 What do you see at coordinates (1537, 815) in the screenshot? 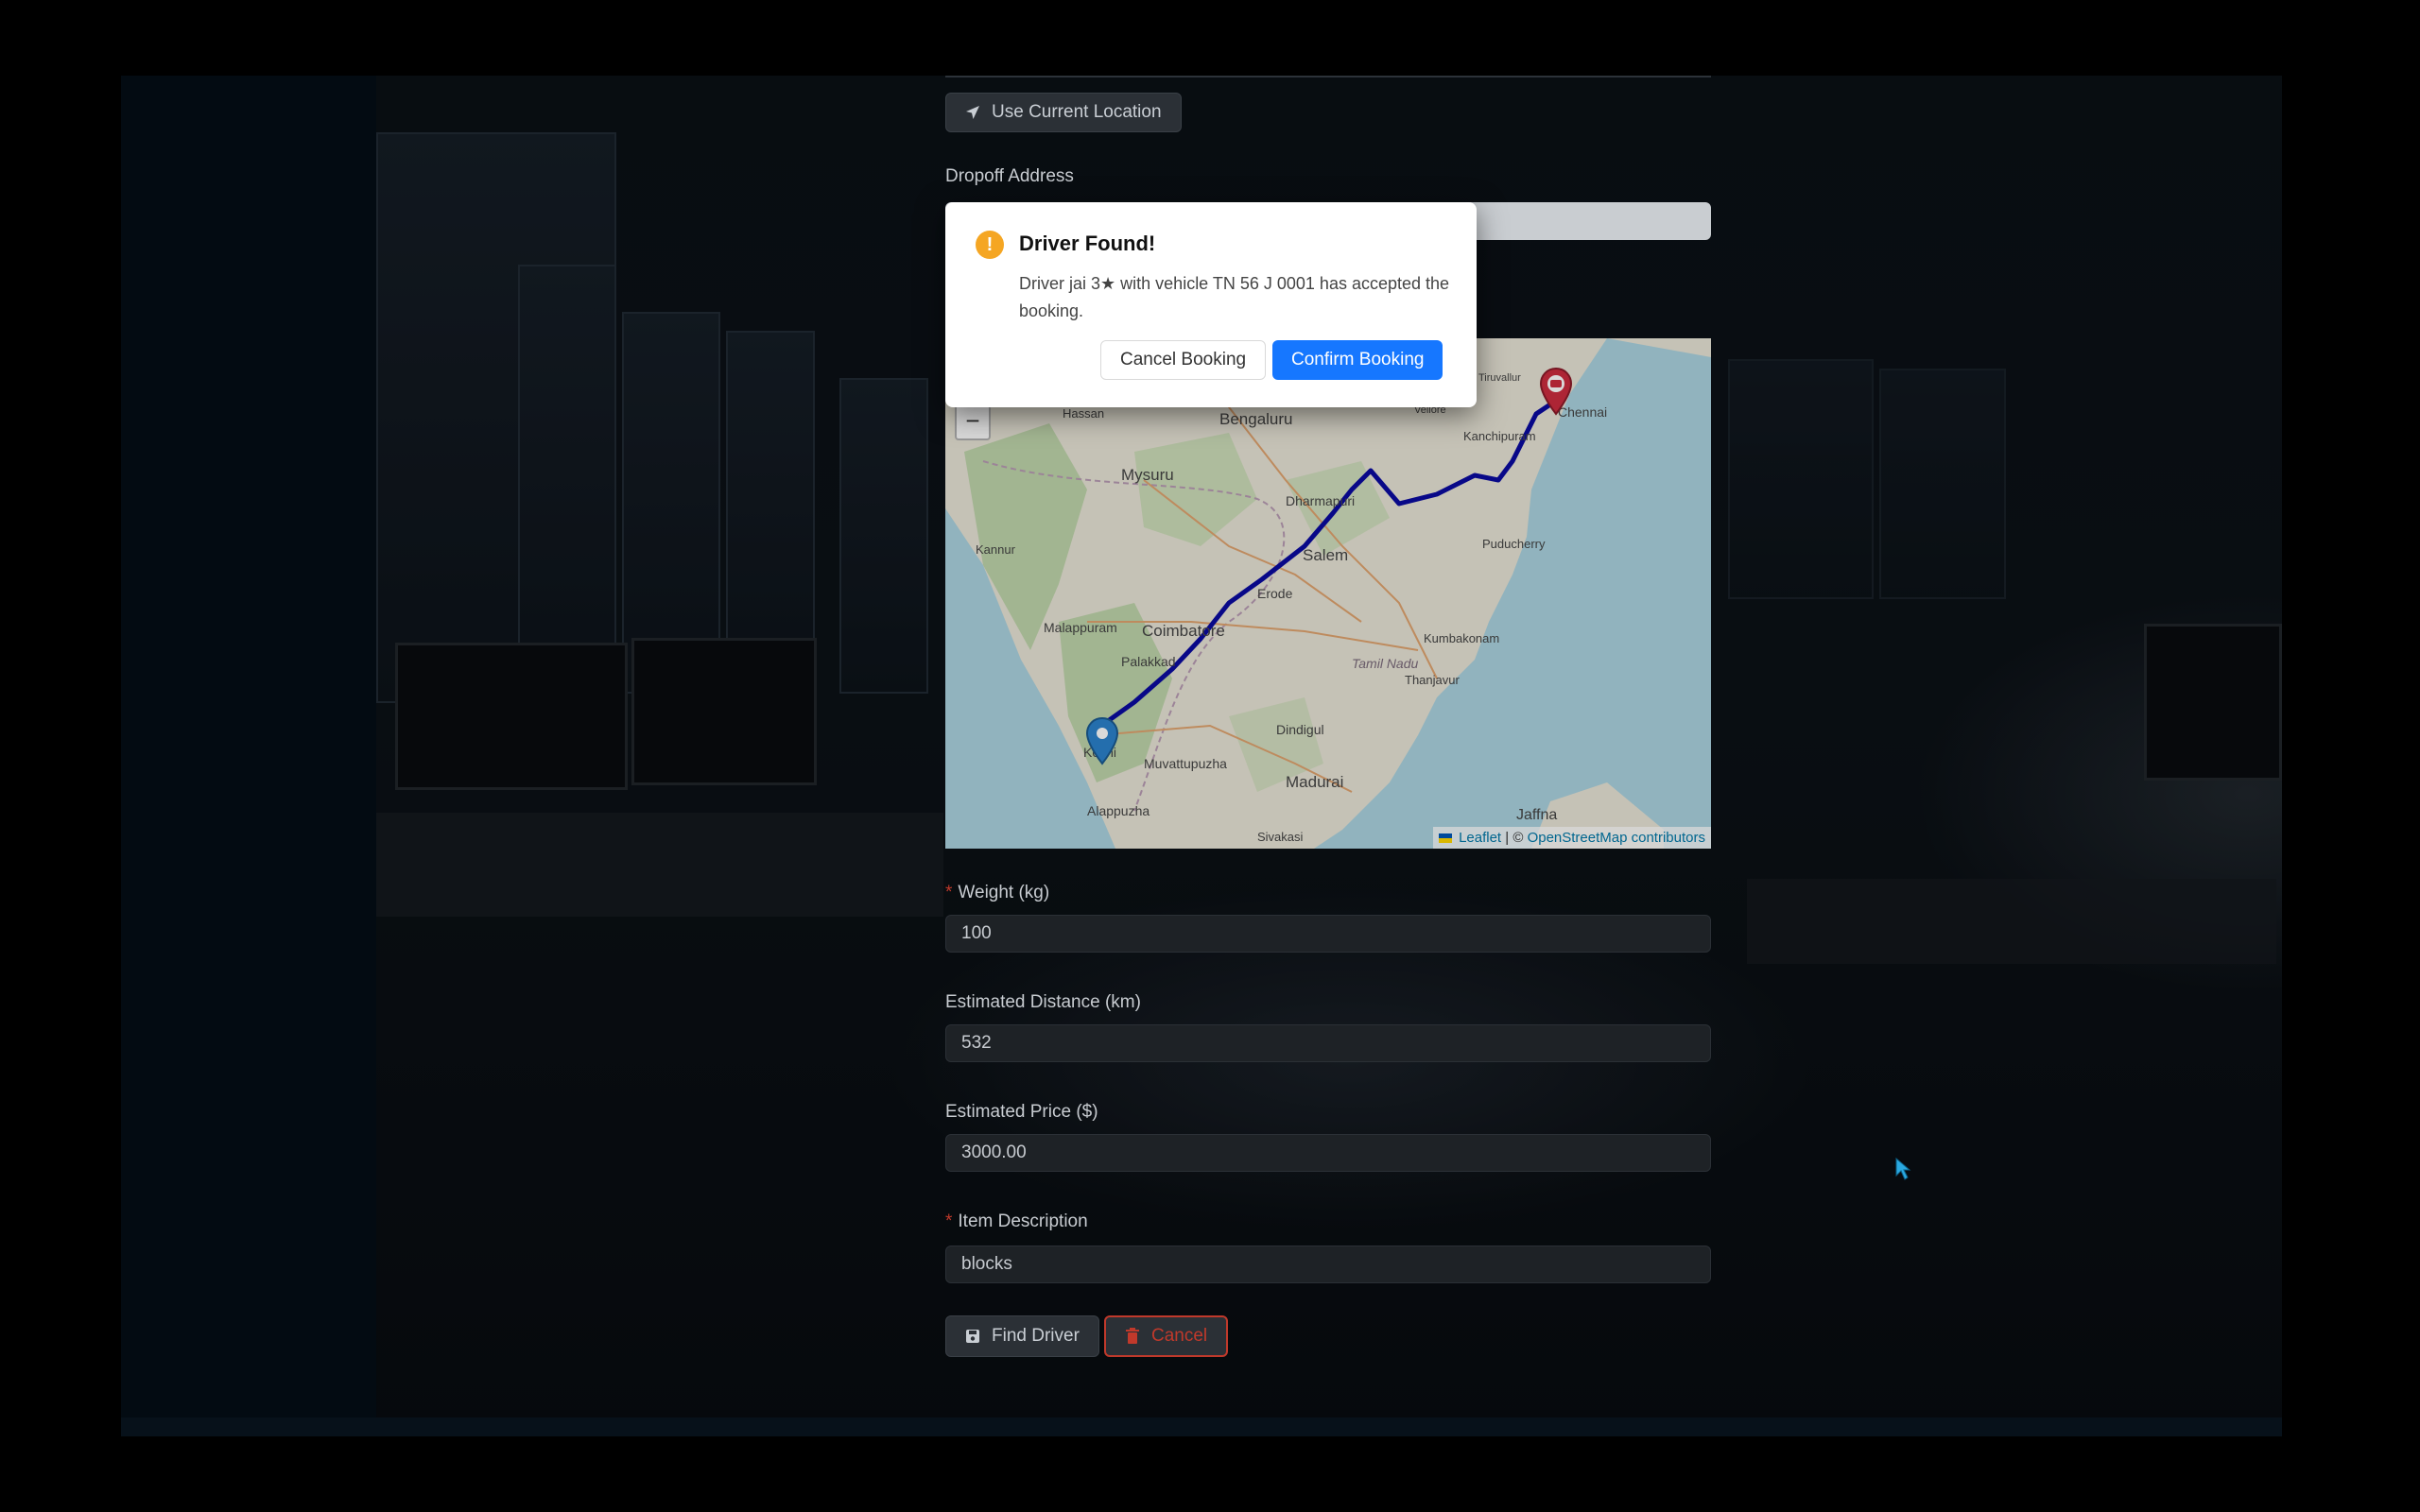
I see `place-label: Jaffna` at bounding box center [1537, 815].